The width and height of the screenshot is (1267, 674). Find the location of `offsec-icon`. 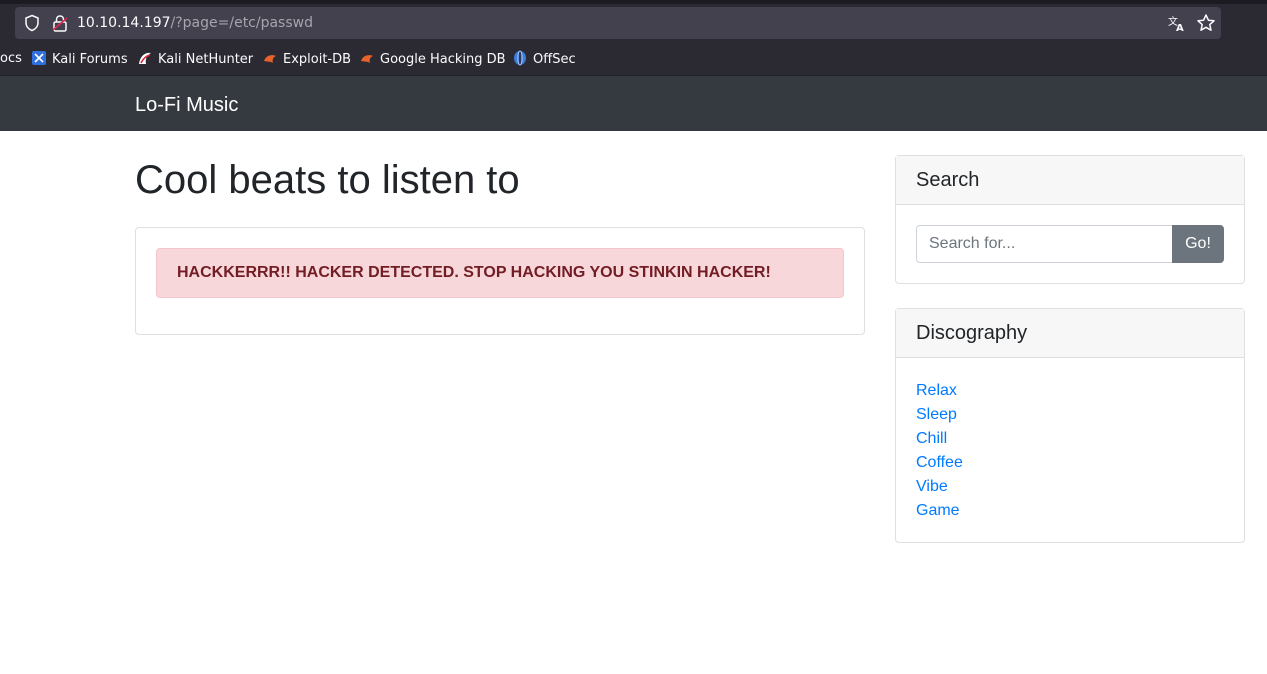

offsec-icon is located at coordinates (520, 58).